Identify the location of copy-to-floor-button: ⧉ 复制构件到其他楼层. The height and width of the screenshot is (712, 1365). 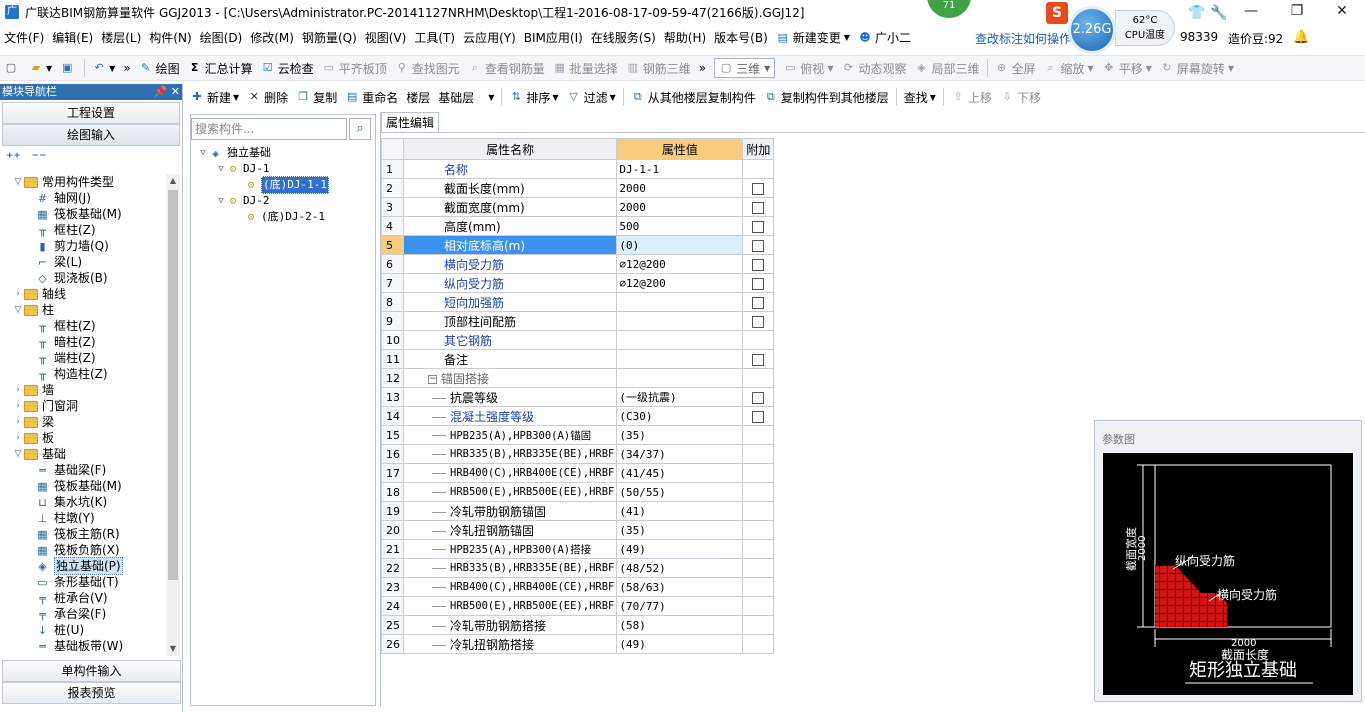
(826, 97).